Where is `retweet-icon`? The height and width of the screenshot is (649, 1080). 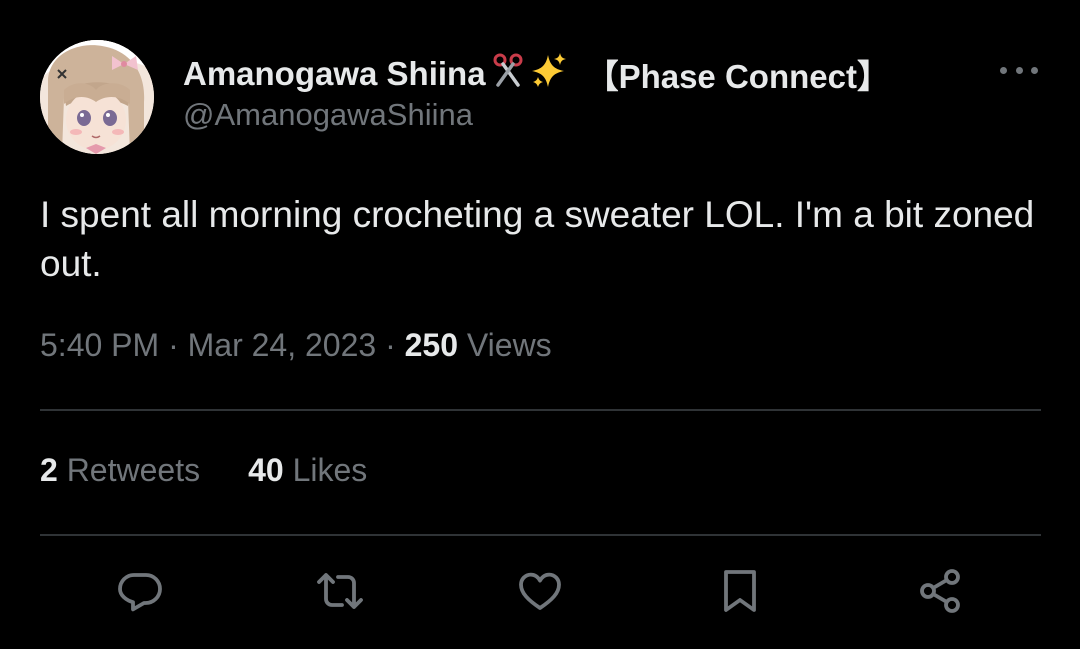 retweet-icon is located at coordinates (340, 591).